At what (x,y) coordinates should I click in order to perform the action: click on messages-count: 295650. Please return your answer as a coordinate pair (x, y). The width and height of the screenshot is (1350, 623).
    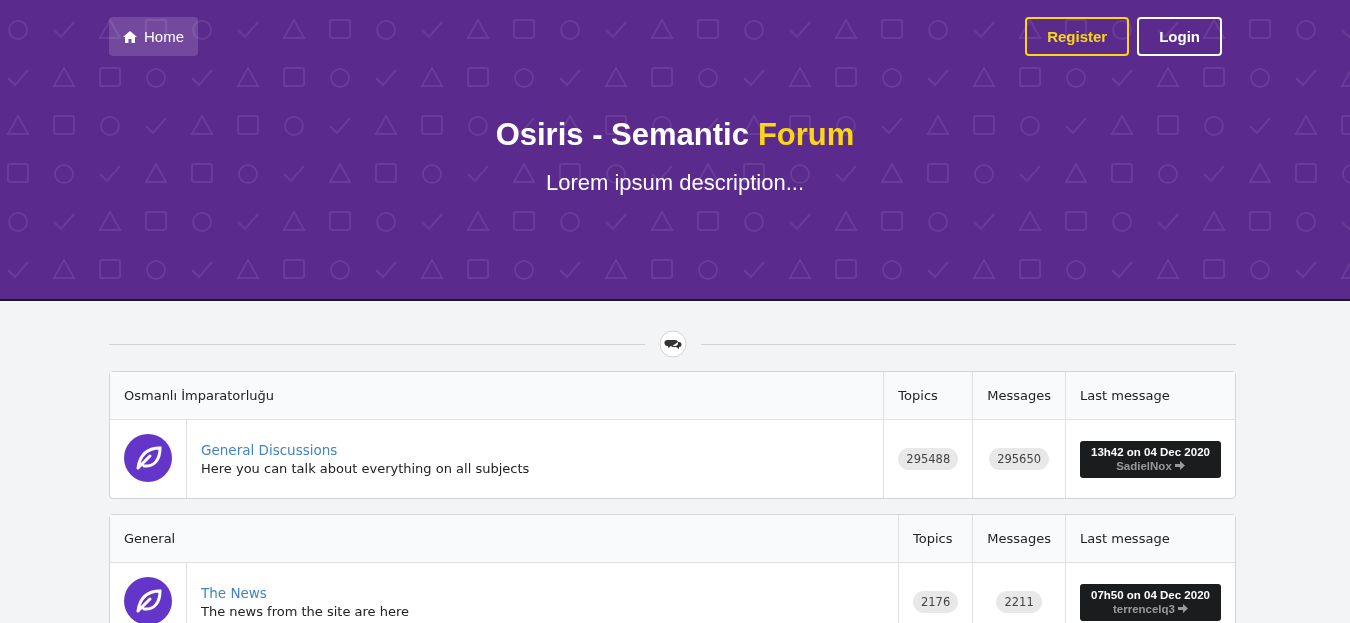
    Looking at the image, I should click on (1019, 459).